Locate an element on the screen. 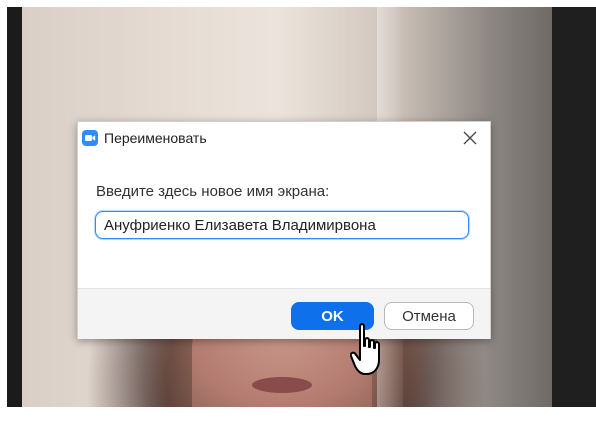  right-side-bar is located at coordinates (574, 207).